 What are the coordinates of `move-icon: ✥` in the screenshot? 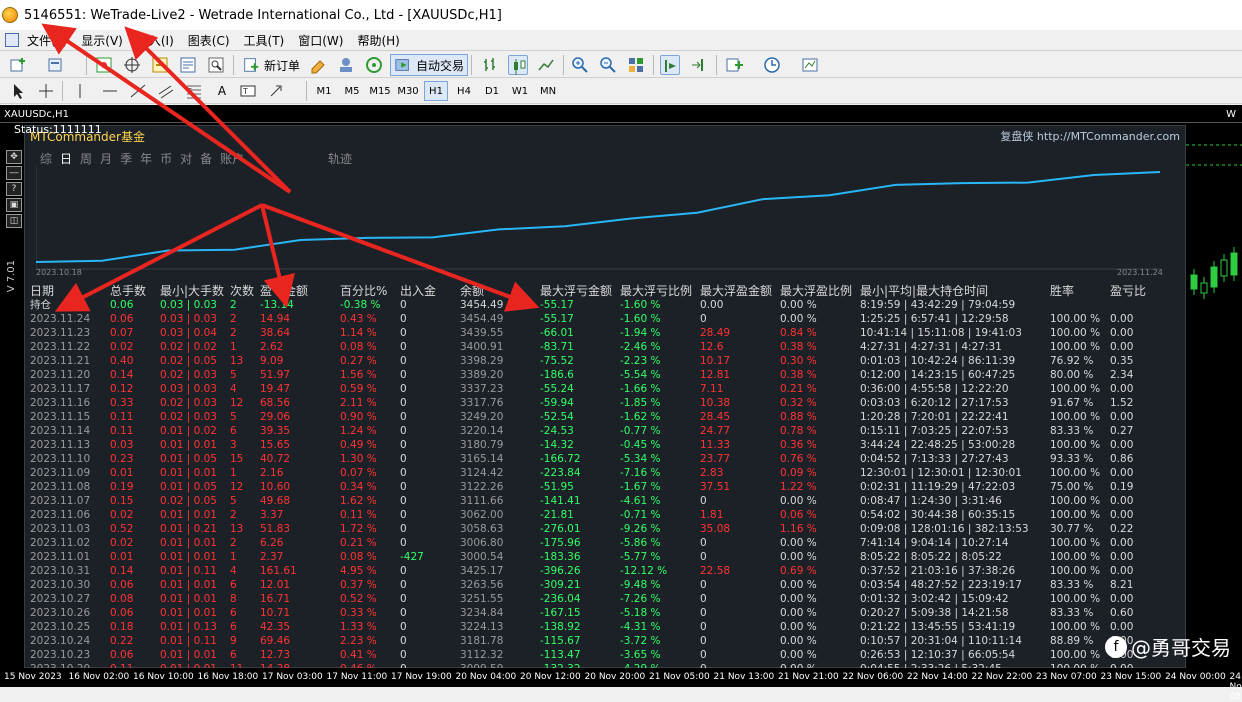 It's located at (14, 157).